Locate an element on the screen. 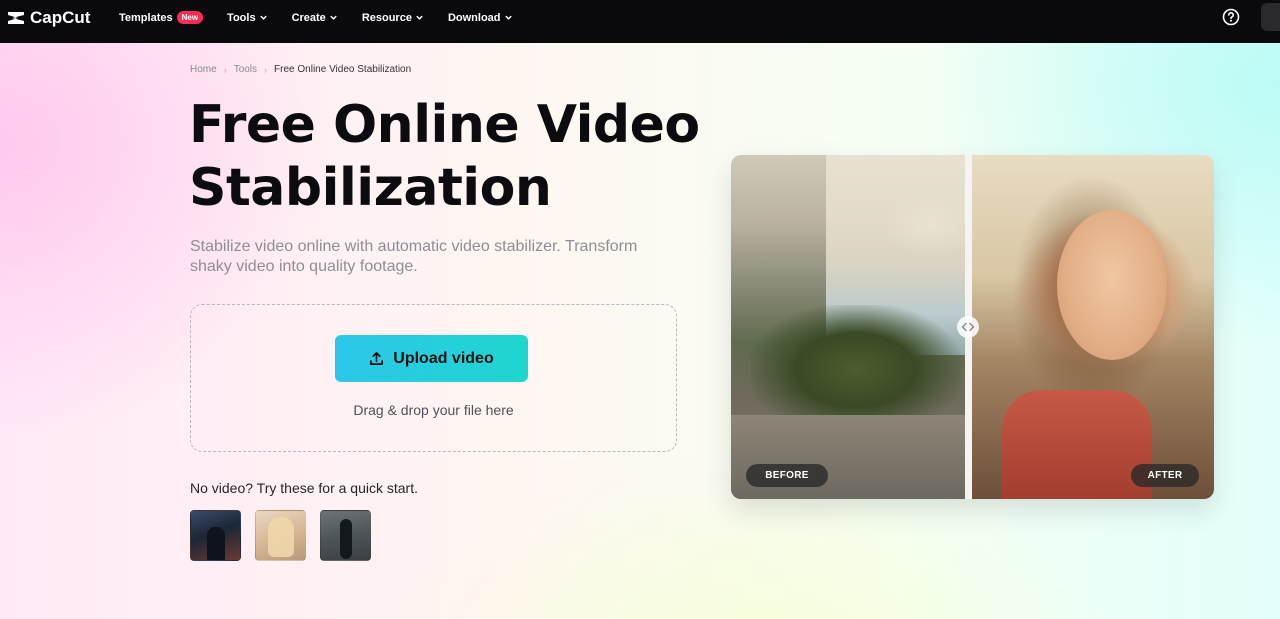  after-label: AFTER is located at coordinates (1165, 475).